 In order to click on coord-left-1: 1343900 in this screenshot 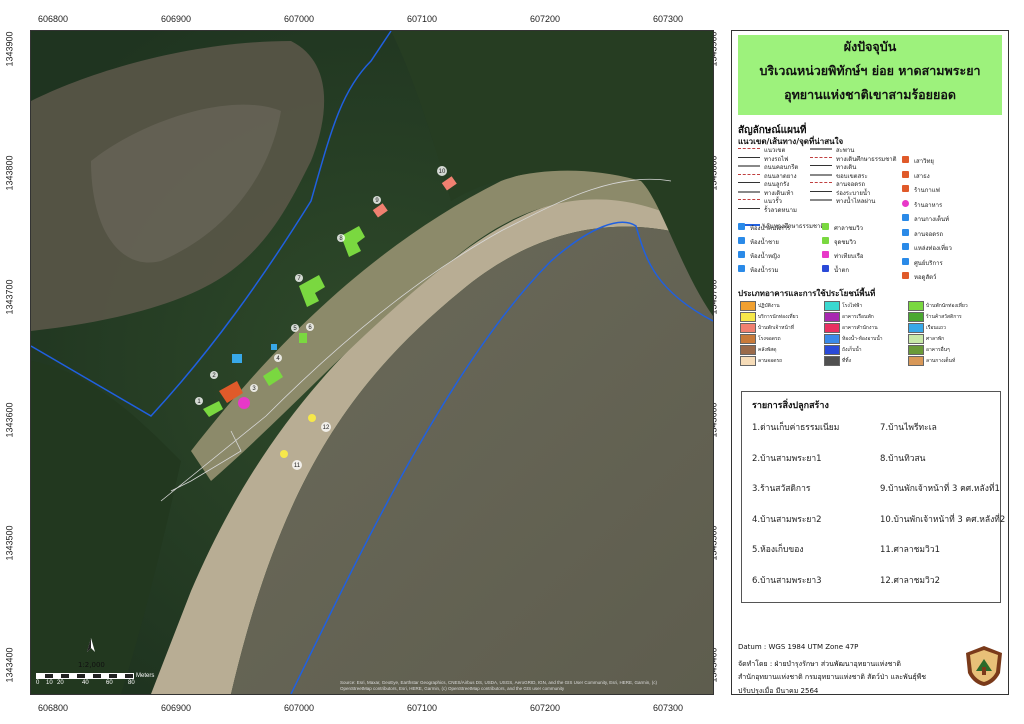, I will do `click(9, 49)`.